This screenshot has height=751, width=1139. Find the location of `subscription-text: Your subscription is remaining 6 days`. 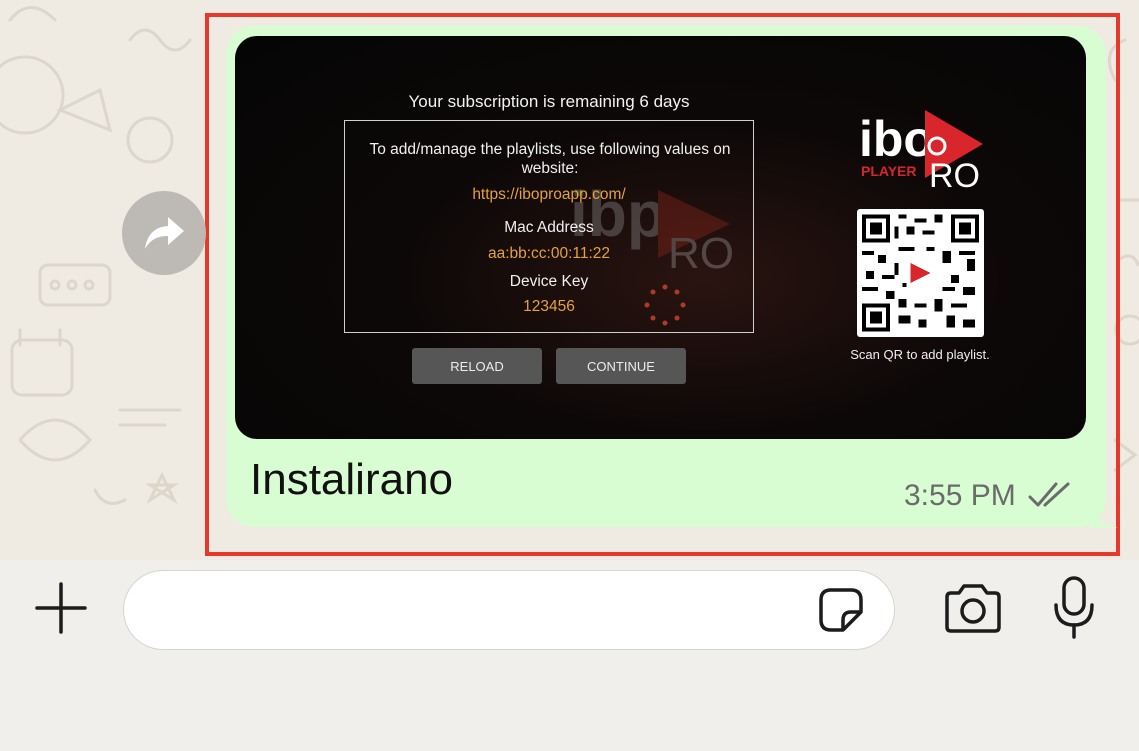

subscription-text: Your subscription is remaining 6 days is located at coordinates (549, 101).